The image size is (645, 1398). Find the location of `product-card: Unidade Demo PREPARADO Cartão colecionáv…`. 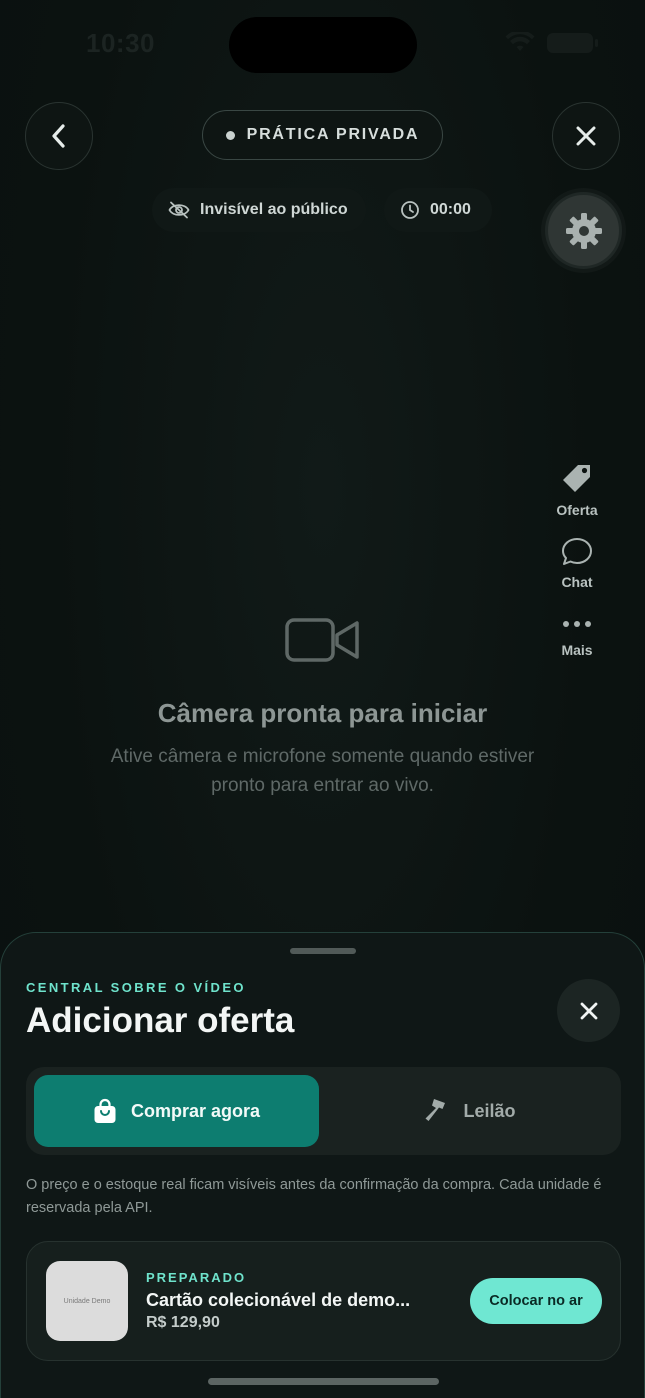

product-card: Unidade Demo PREPARADO Cartão colecionáv… is located at coordinates (323, 1301).